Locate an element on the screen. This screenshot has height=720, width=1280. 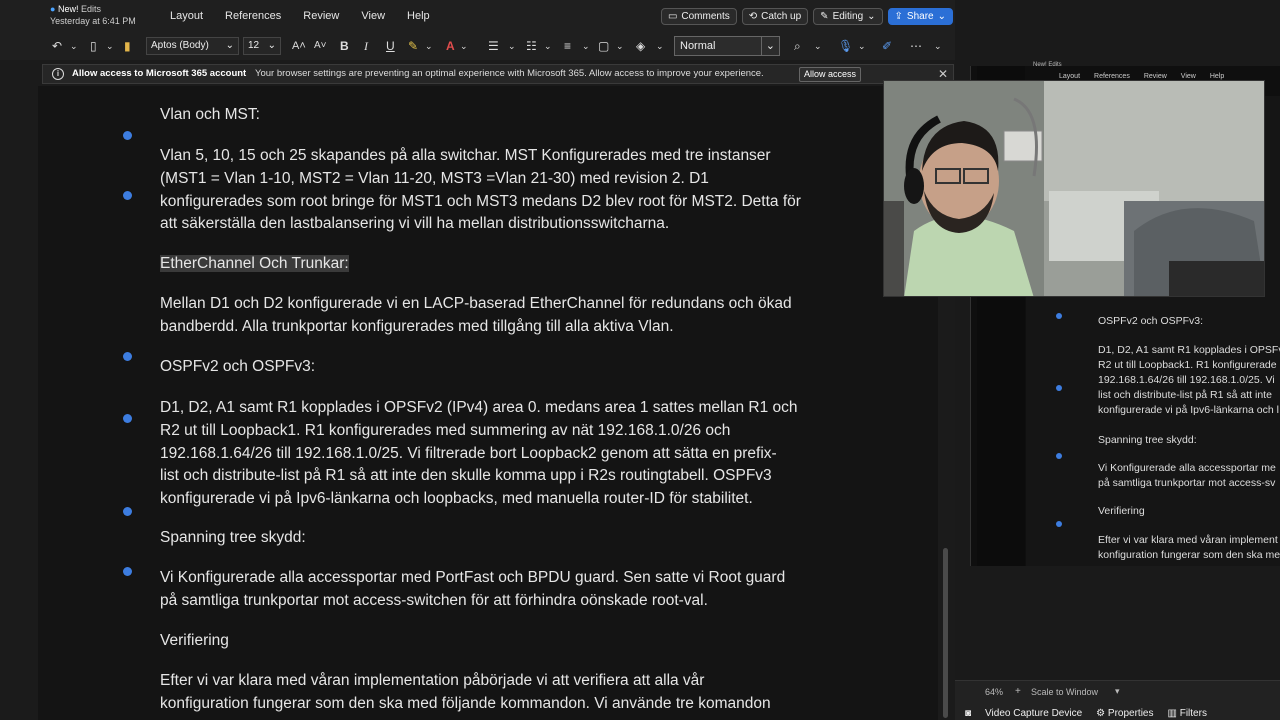
shrink-font-icon: A˅ is located at coordinates (320, 46).